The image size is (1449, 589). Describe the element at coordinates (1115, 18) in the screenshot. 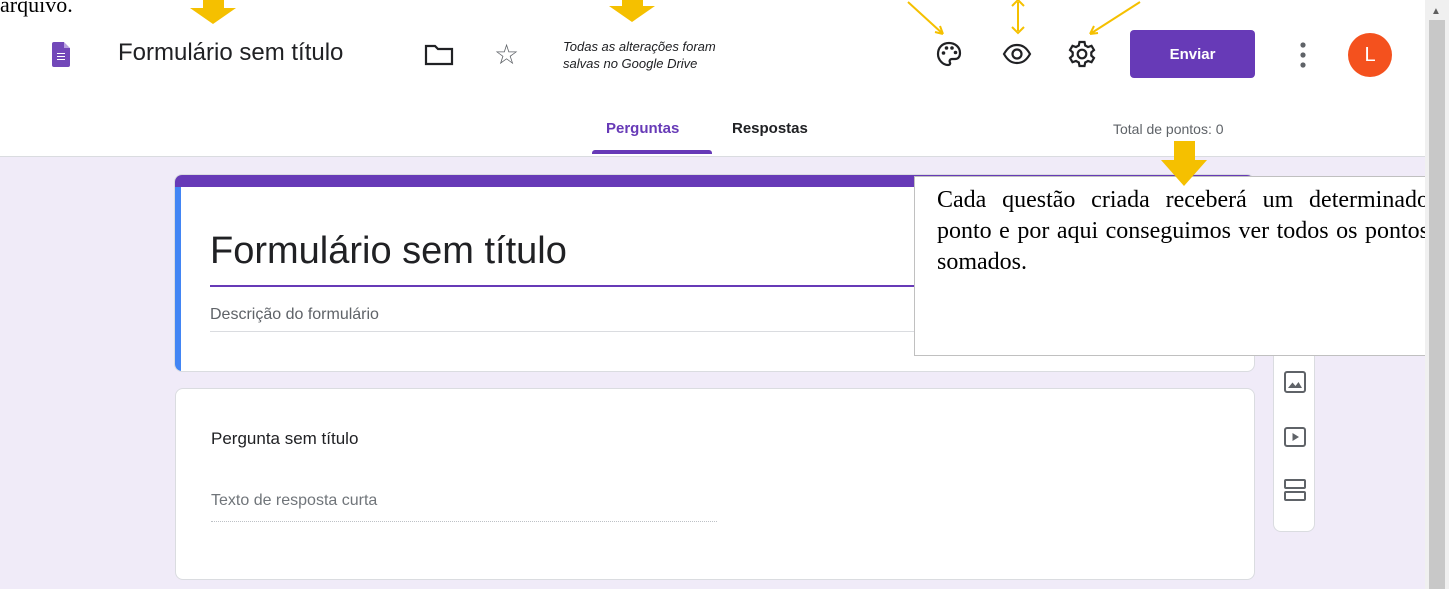

I see `arrow-gear-icon` at that location.